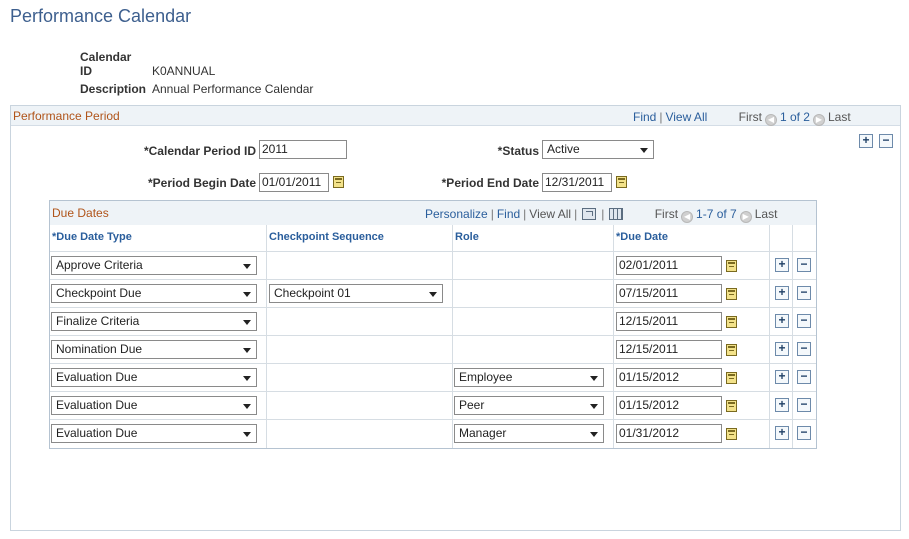 The height and width of the screenshot is (539, 909). I want to click on col-header-due-date-type: *Due Date Type, so click(92, 237).